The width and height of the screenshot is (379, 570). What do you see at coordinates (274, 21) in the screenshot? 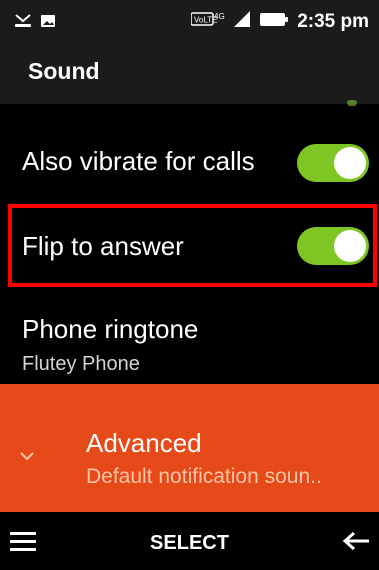
I see `battery-icon` at bounding box center [274, 21].